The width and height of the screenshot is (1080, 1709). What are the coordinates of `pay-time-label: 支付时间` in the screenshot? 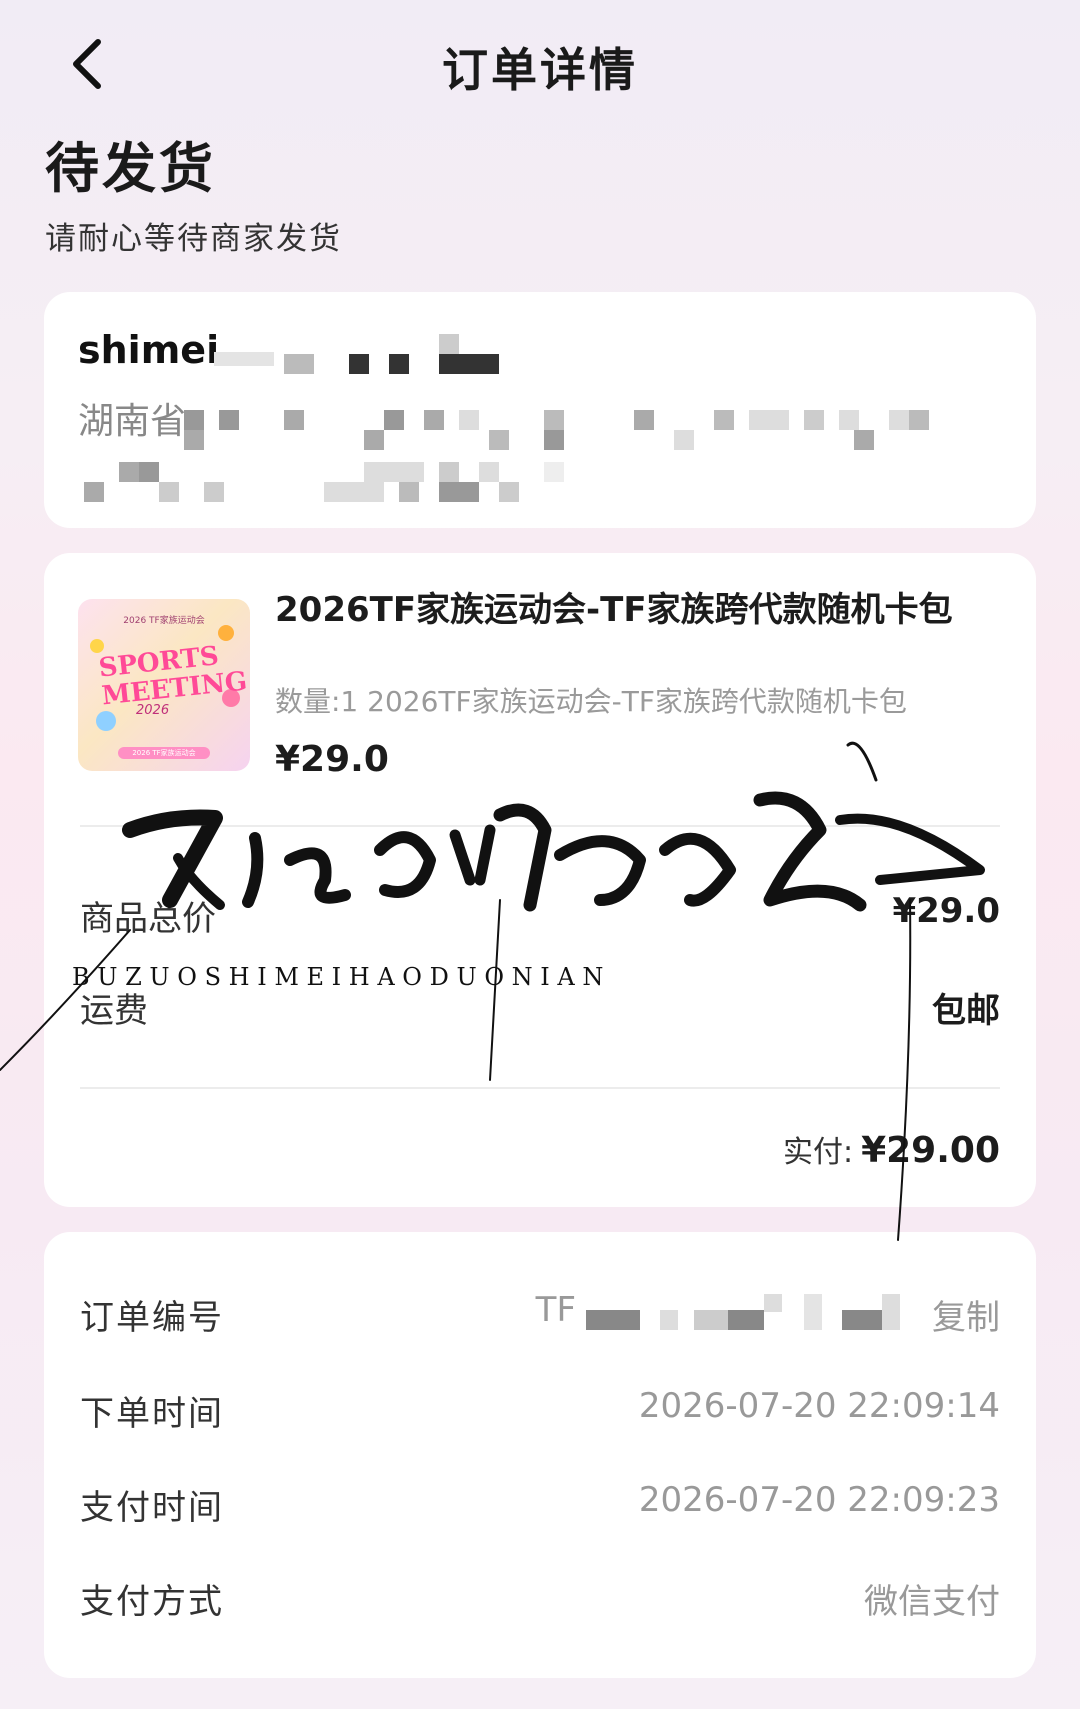 It's located at (152, 1508).